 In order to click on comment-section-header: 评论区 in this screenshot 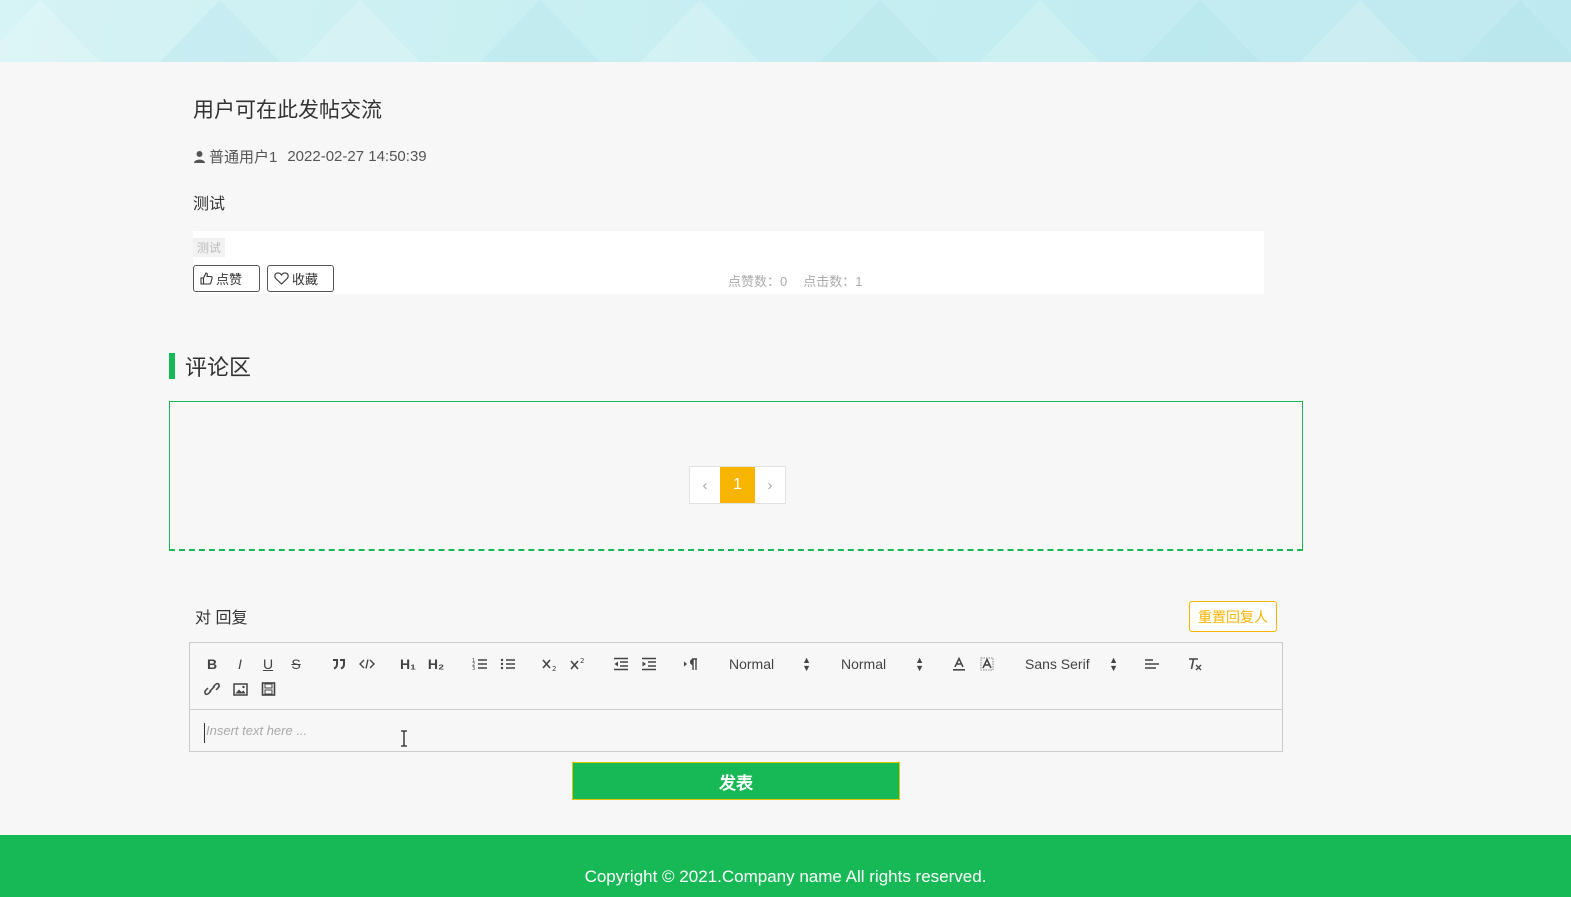, I will do `click(210, 366)`.